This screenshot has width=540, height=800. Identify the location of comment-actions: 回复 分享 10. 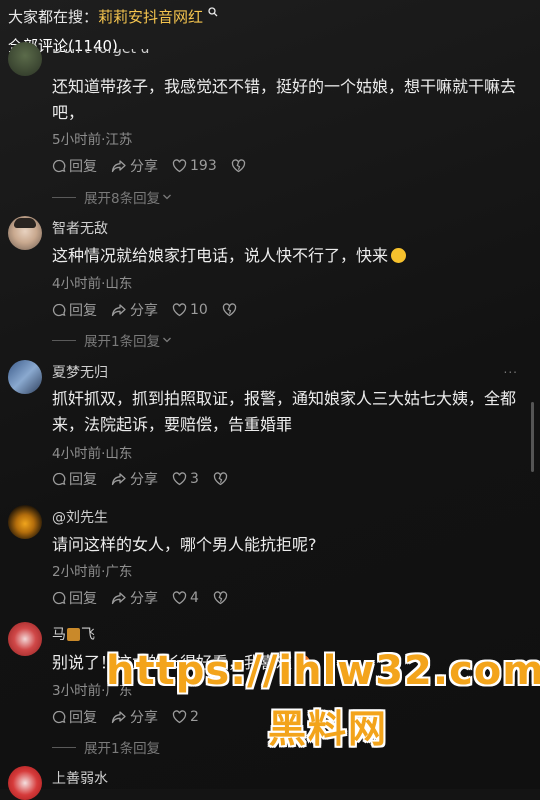
(153, 310).